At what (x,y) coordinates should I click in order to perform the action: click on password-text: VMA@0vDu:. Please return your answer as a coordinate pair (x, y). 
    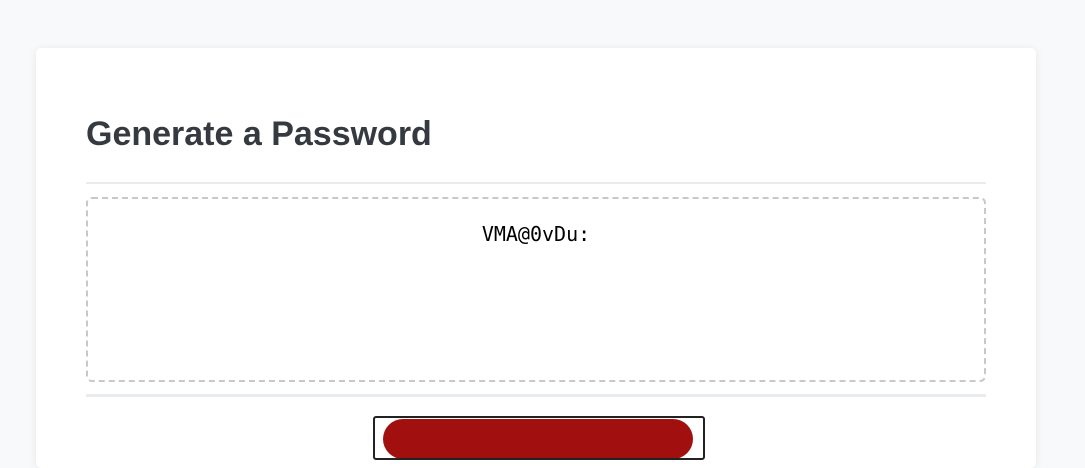
    Looking at the image, I should click on (536, 234).